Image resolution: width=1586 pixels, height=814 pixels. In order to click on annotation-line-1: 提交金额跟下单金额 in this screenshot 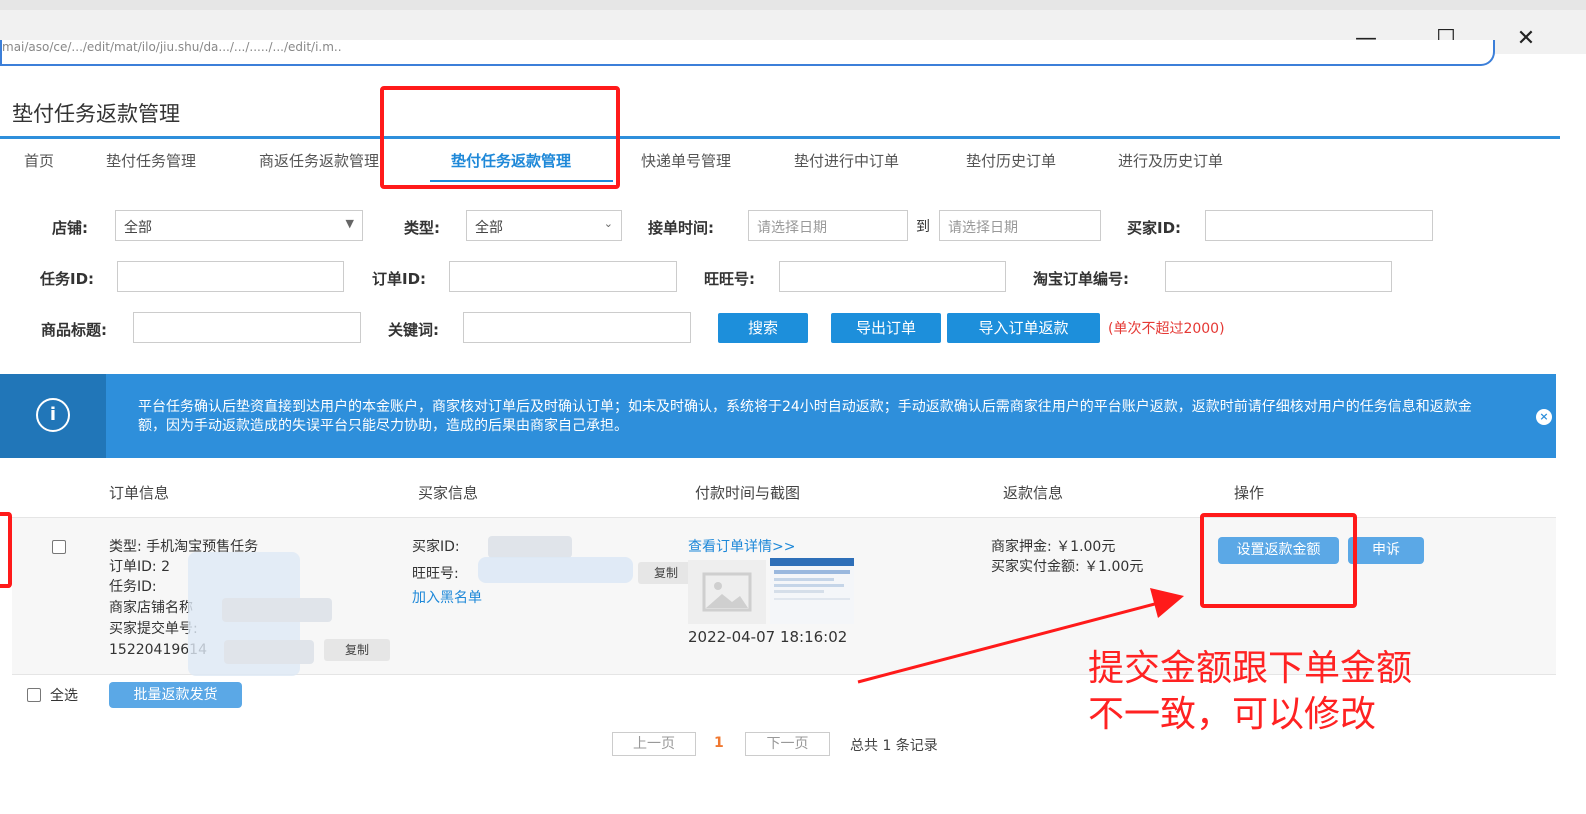, I will do `click(1250, 668)`.